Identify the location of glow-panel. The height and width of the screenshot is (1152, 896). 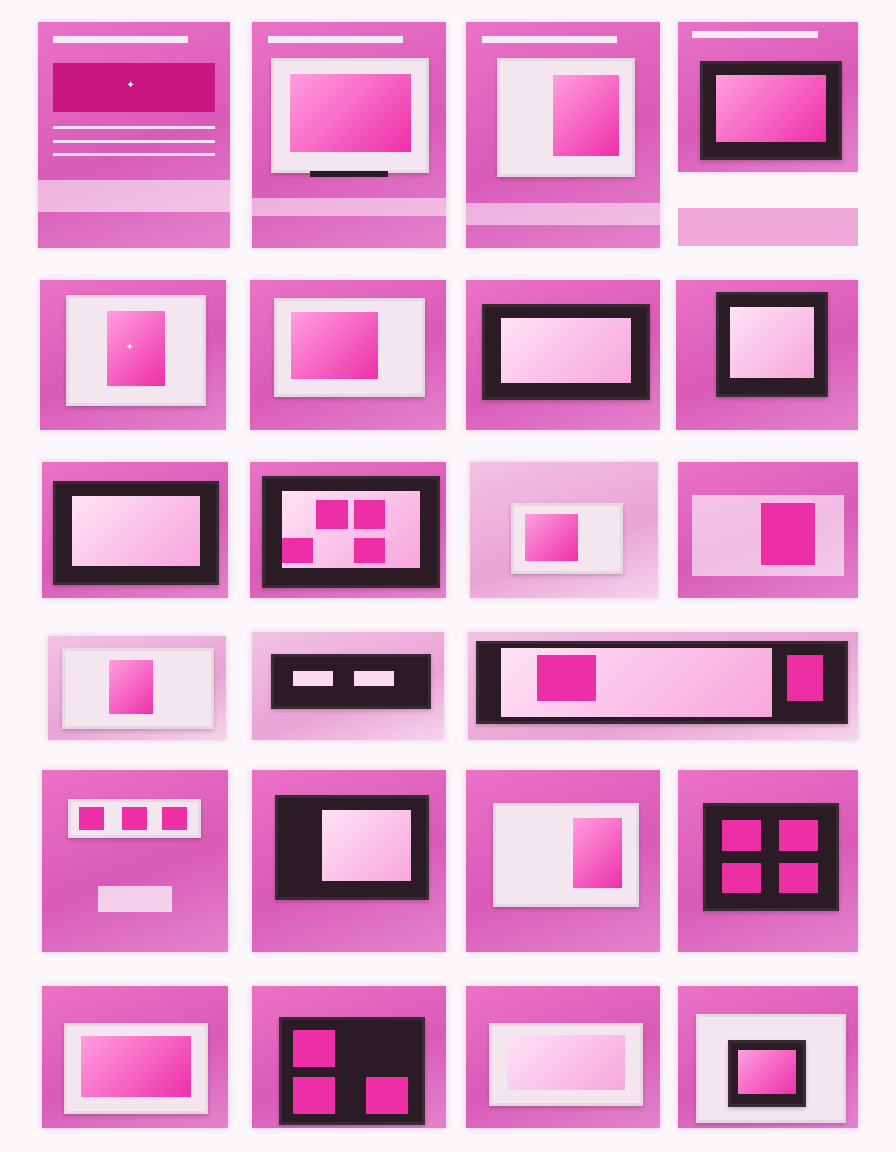
(135, 899).